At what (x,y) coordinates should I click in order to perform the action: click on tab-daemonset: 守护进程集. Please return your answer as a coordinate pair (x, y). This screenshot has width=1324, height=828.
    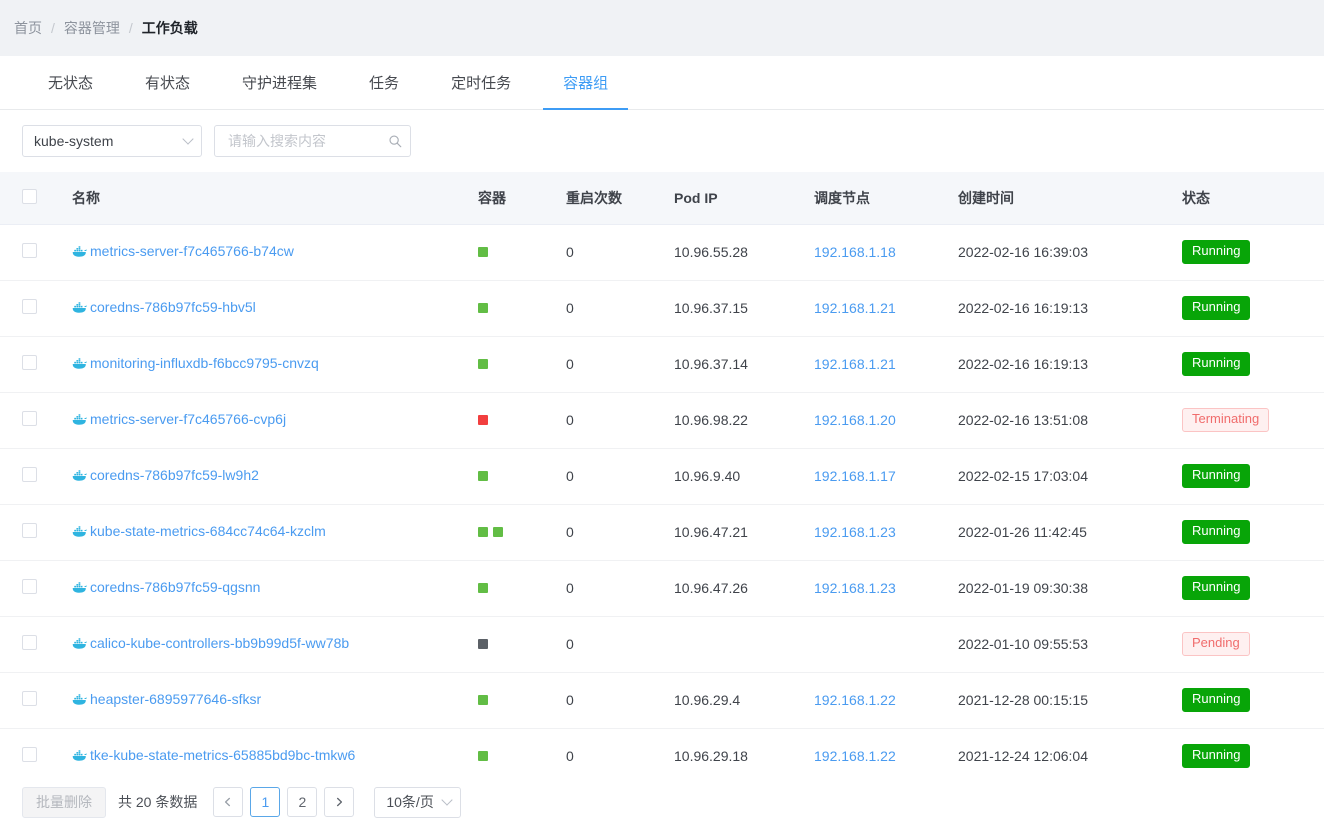
    Looking at the image, I should click on (279, 82).